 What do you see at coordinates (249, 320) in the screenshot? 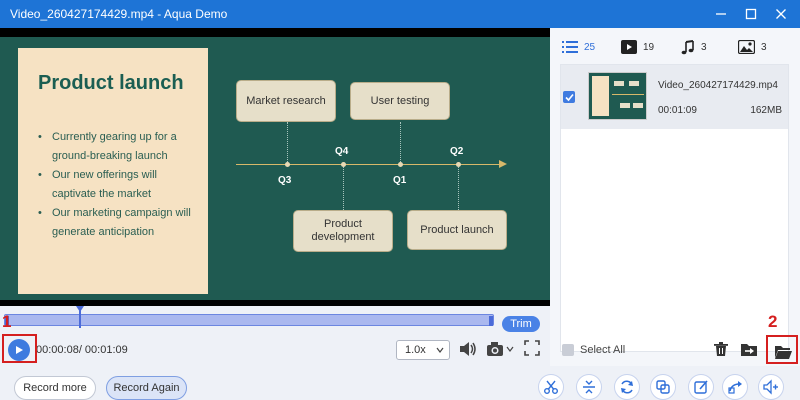
I see `trim-track` at bounding box center [249, 320].